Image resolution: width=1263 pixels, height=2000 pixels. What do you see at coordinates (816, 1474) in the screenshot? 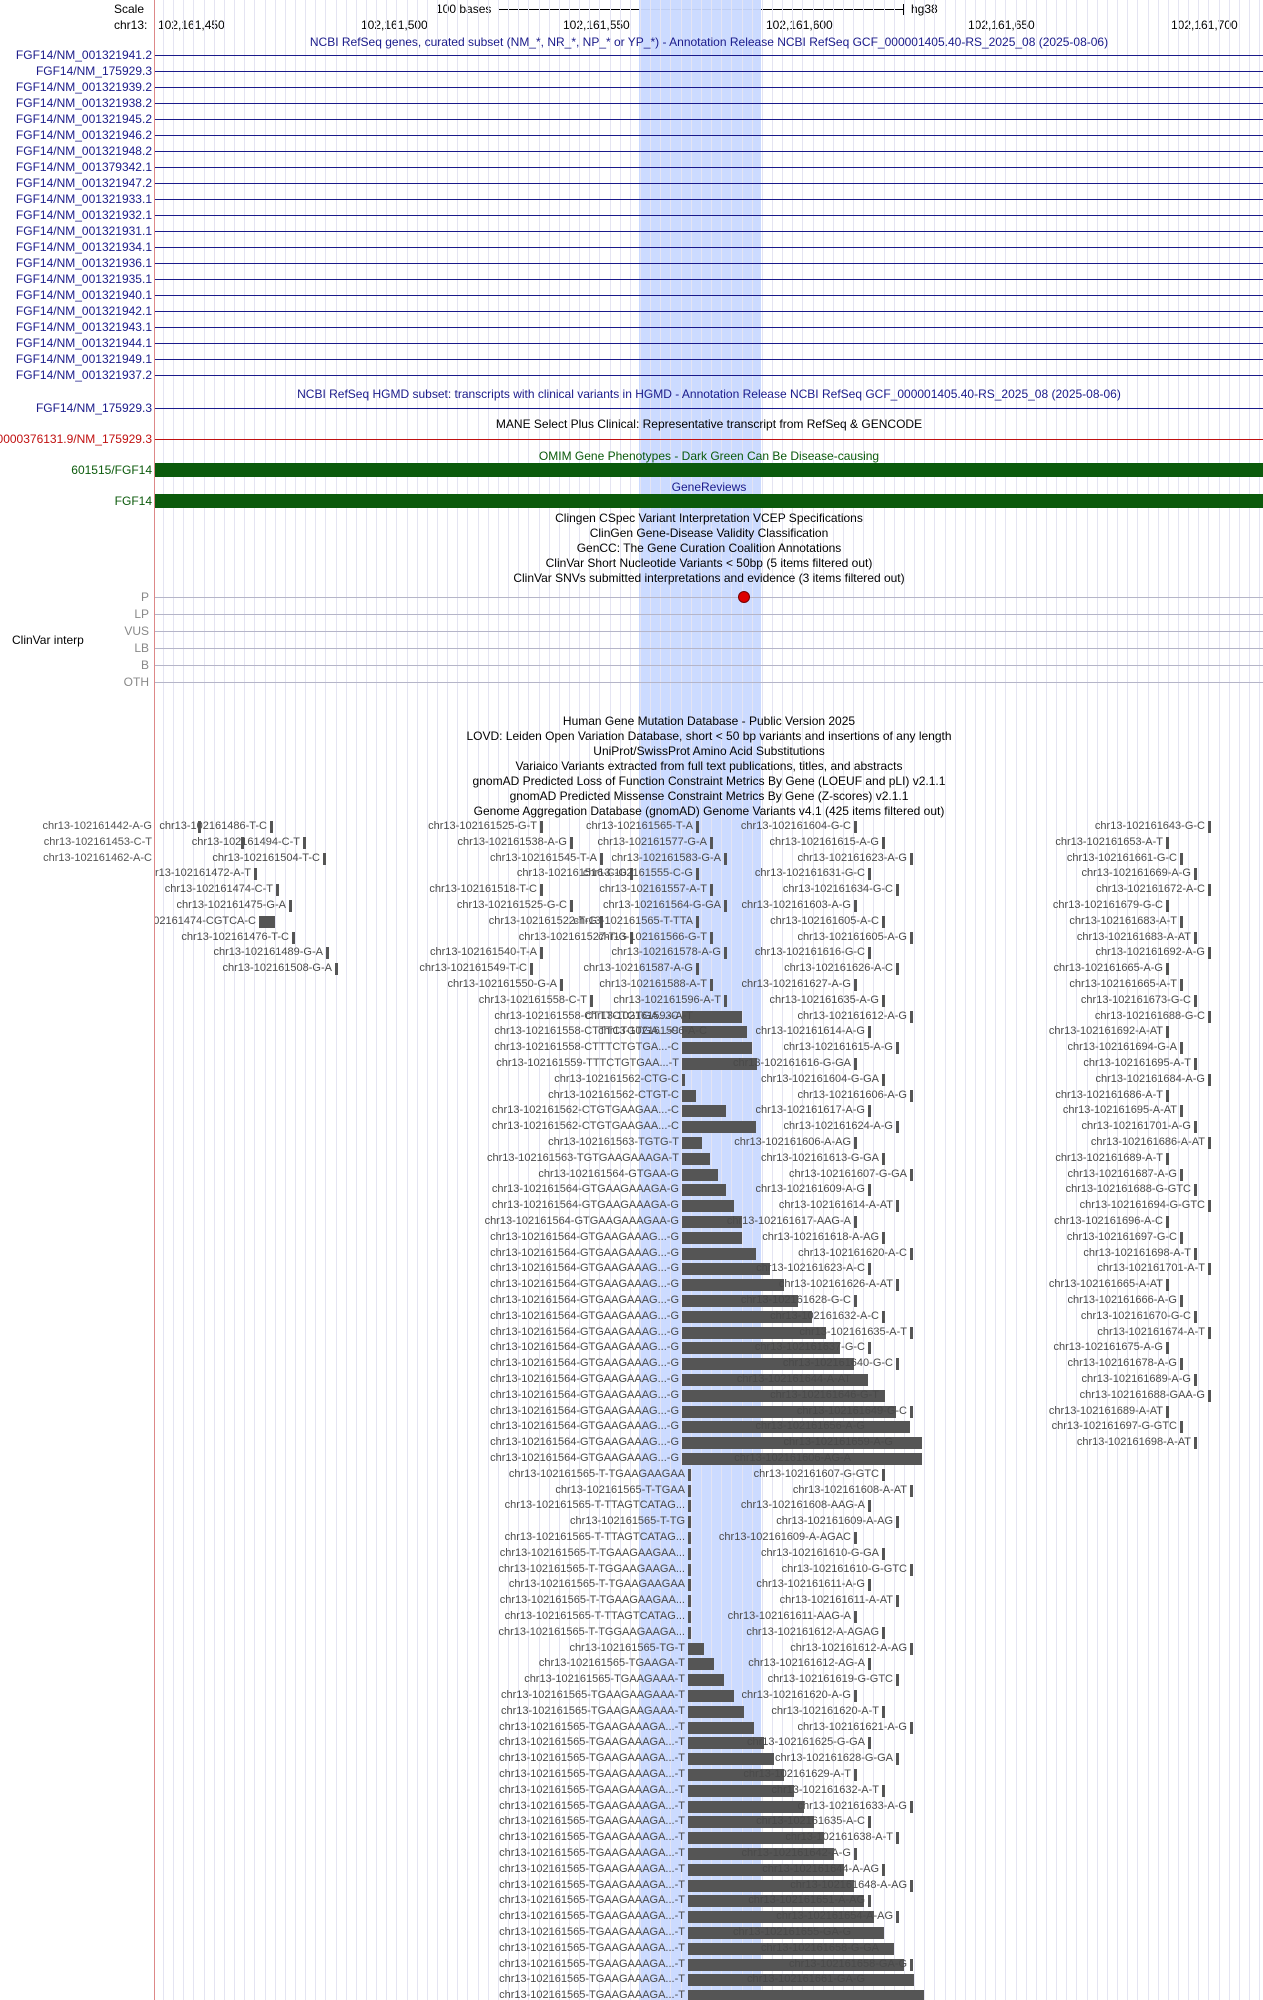
I see `gnomad-variant-label: chr13-102161607-G-GTC` at bounding box center [816, 1474].